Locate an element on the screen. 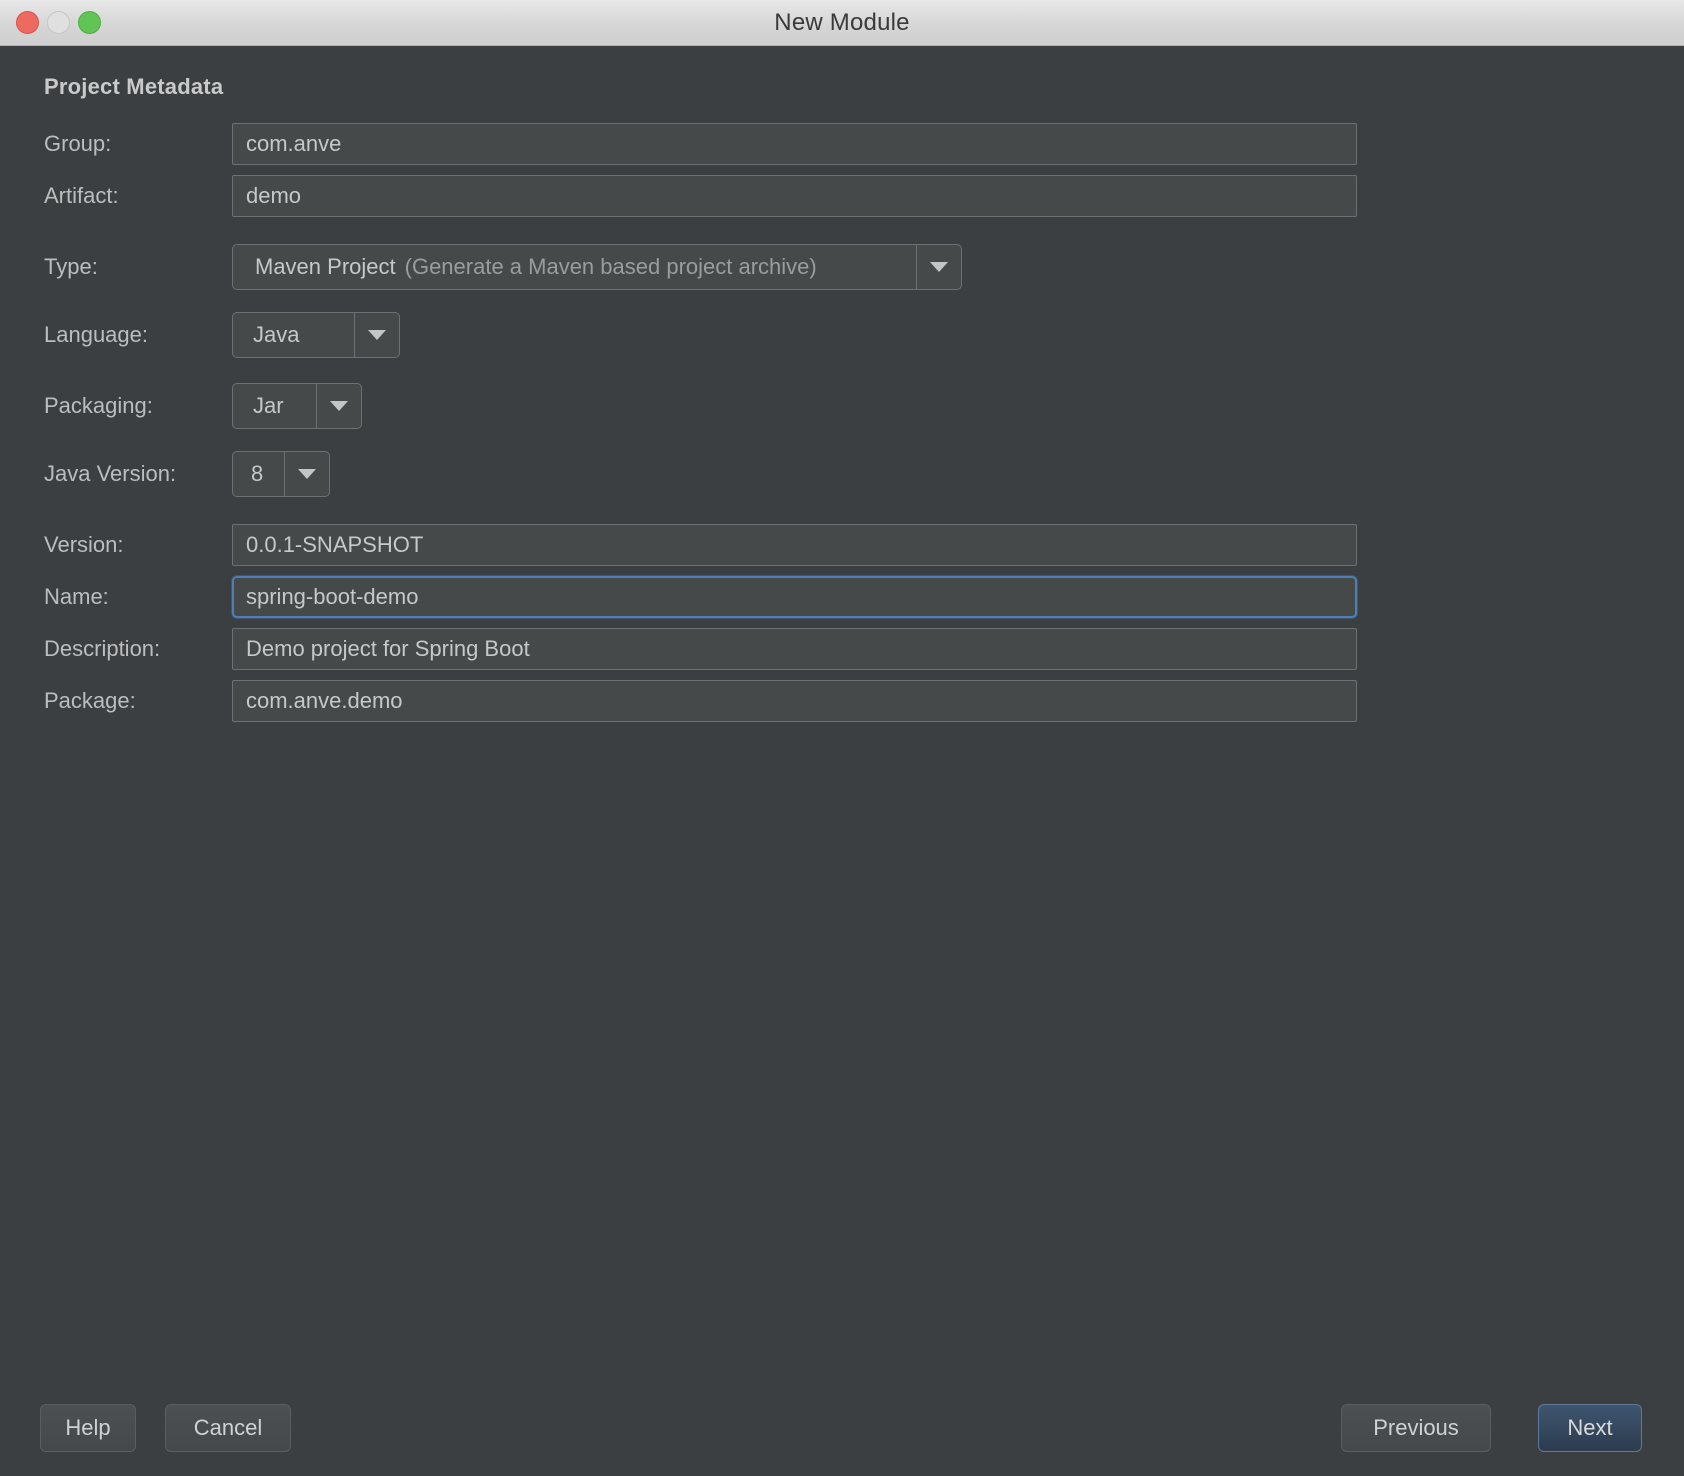 Image resolution: width=1684 pixels, height=1476 pixels. form-row-package: Package: is located at coordinates (842, 701).